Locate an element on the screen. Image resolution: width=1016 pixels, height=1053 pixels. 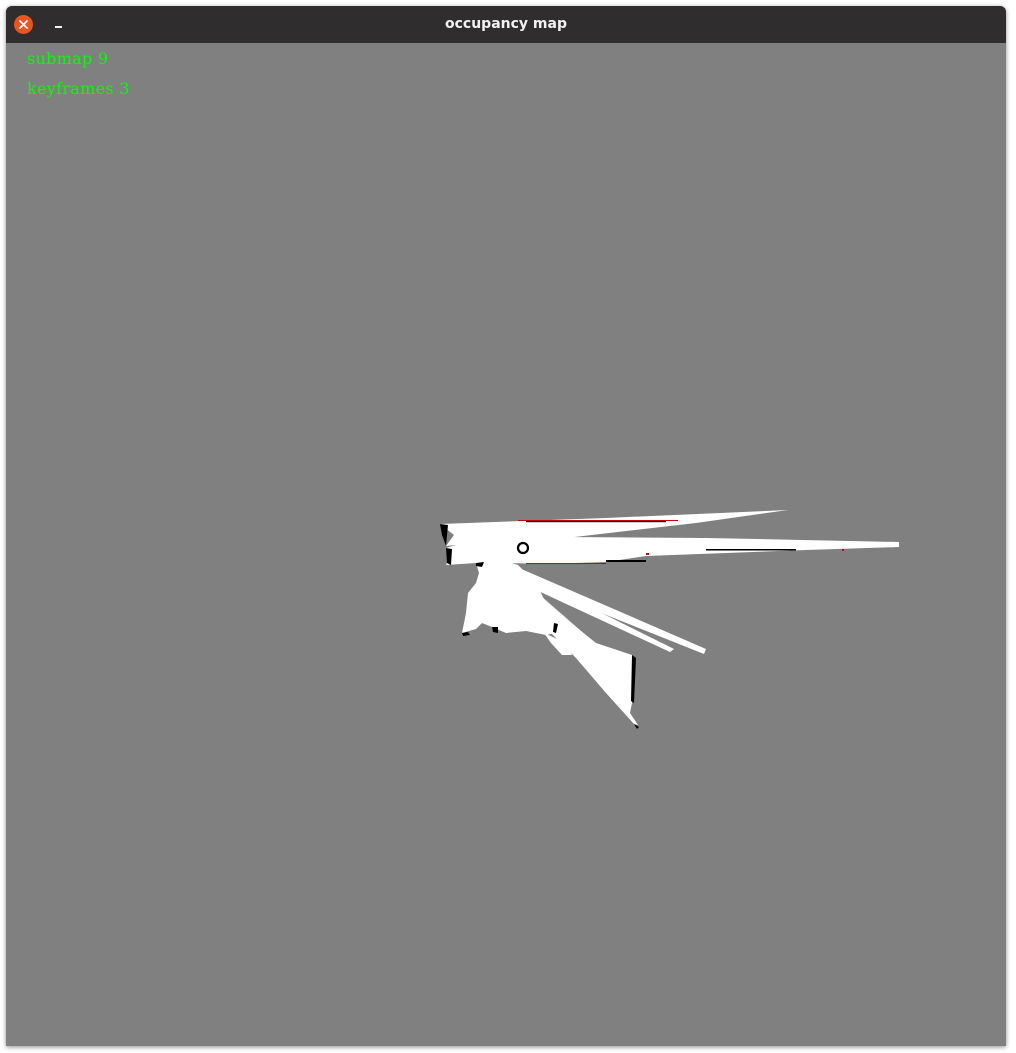
occupancy-grid is located at coordinates (669, 619).